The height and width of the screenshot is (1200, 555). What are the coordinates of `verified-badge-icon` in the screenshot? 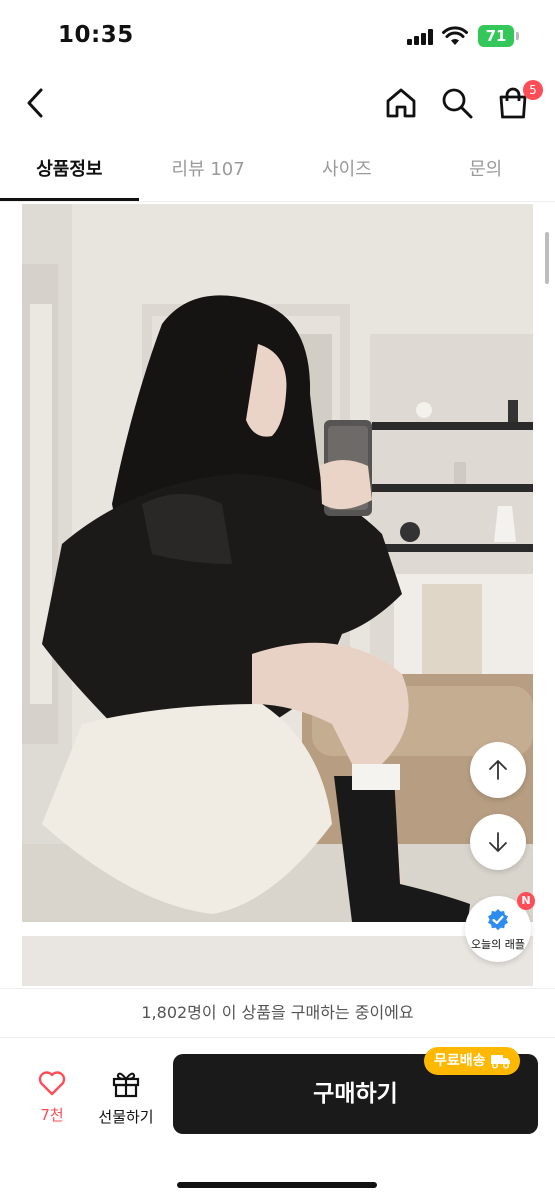 It's located at (498, 920).